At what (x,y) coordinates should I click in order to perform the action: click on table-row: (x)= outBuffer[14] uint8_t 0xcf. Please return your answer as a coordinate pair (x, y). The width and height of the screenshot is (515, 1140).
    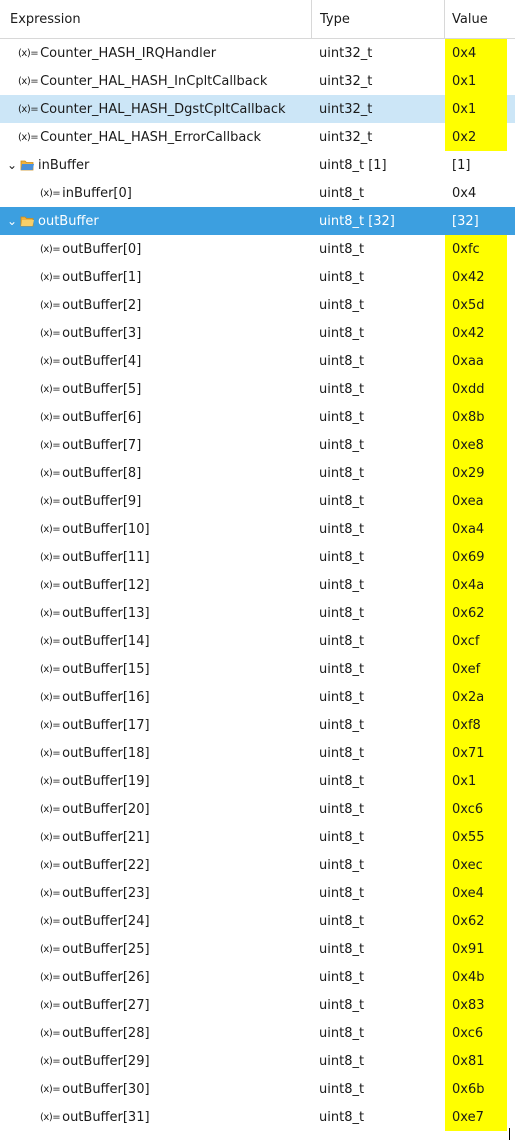
    Looking at the image, I should click on (257, 641).